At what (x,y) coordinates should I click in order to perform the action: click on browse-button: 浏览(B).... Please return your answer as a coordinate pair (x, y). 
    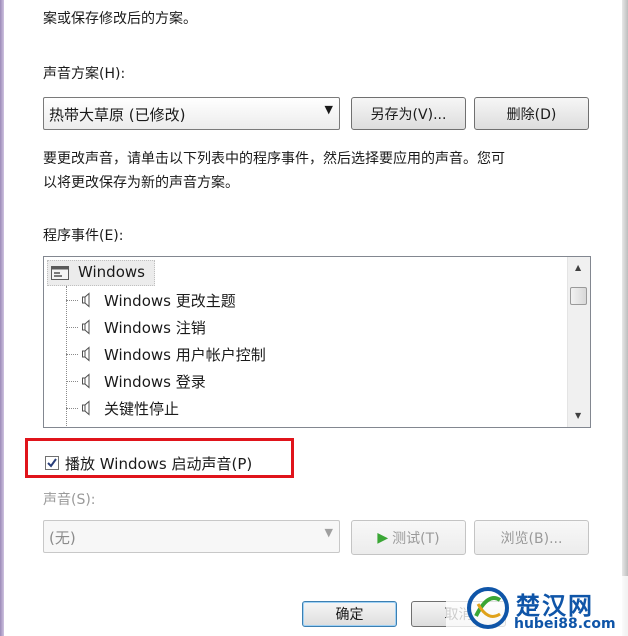
    Looking at the image, I should click on (531, 537).